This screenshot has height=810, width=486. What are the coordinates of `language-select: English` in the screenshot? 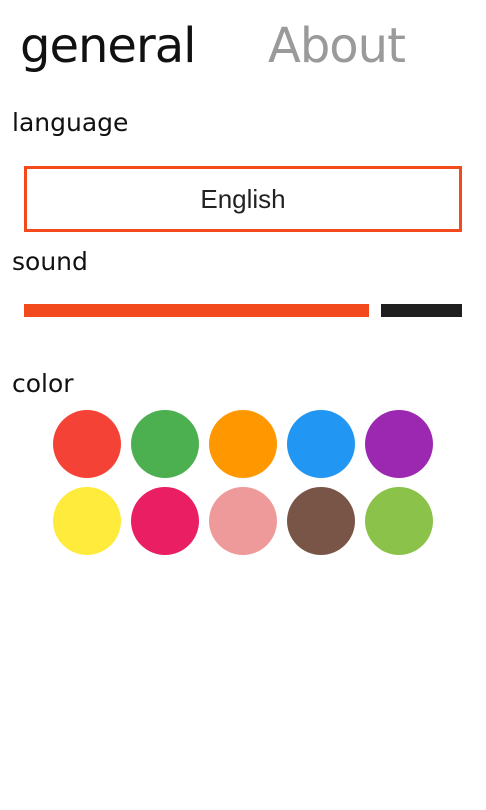 It's located at (243, 199).